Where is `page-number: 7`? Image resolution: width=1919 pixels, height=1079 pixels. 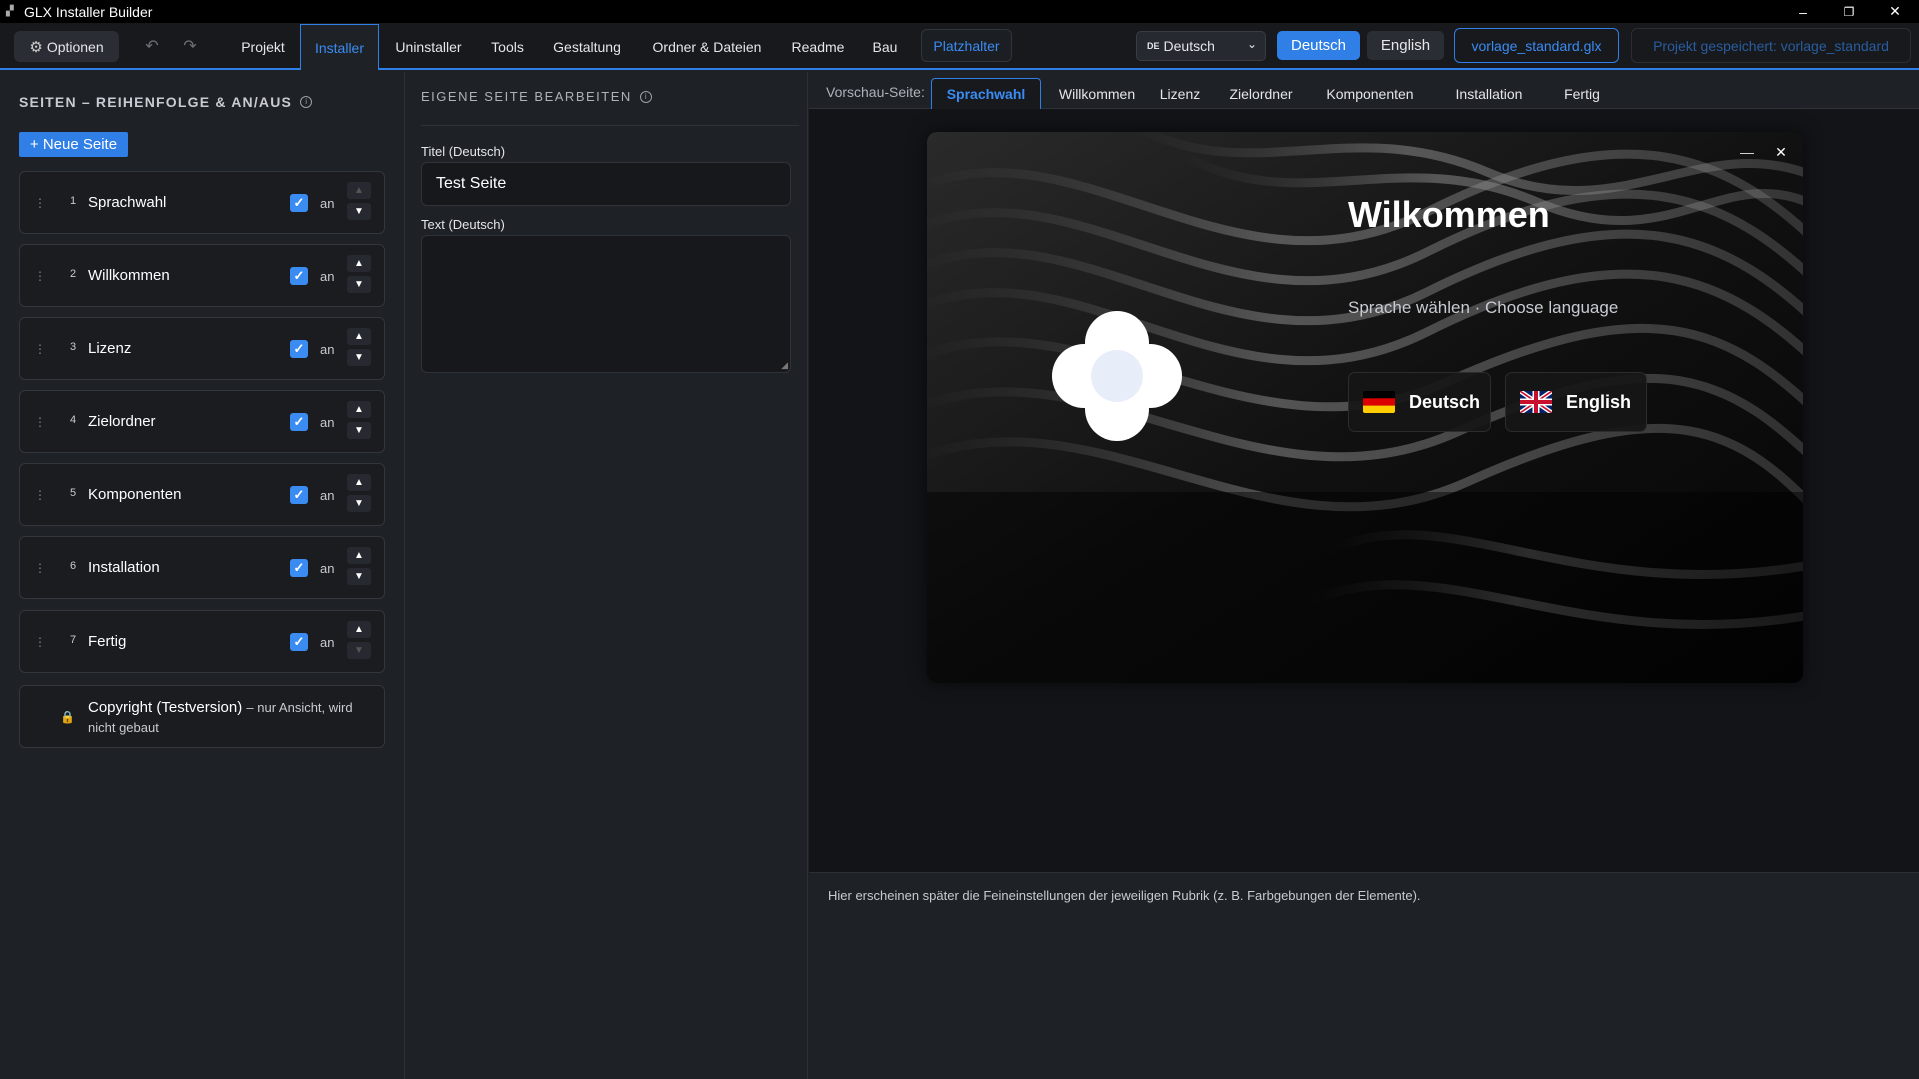 page-number: 7 is located at coordinates (73, 640).